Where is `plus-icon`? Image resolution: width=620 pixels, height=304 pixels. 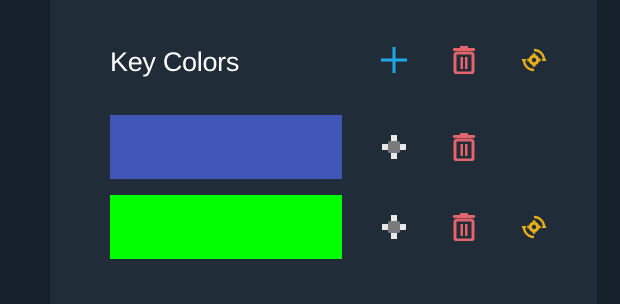
plus-icon is located at coordinates (394, 60).